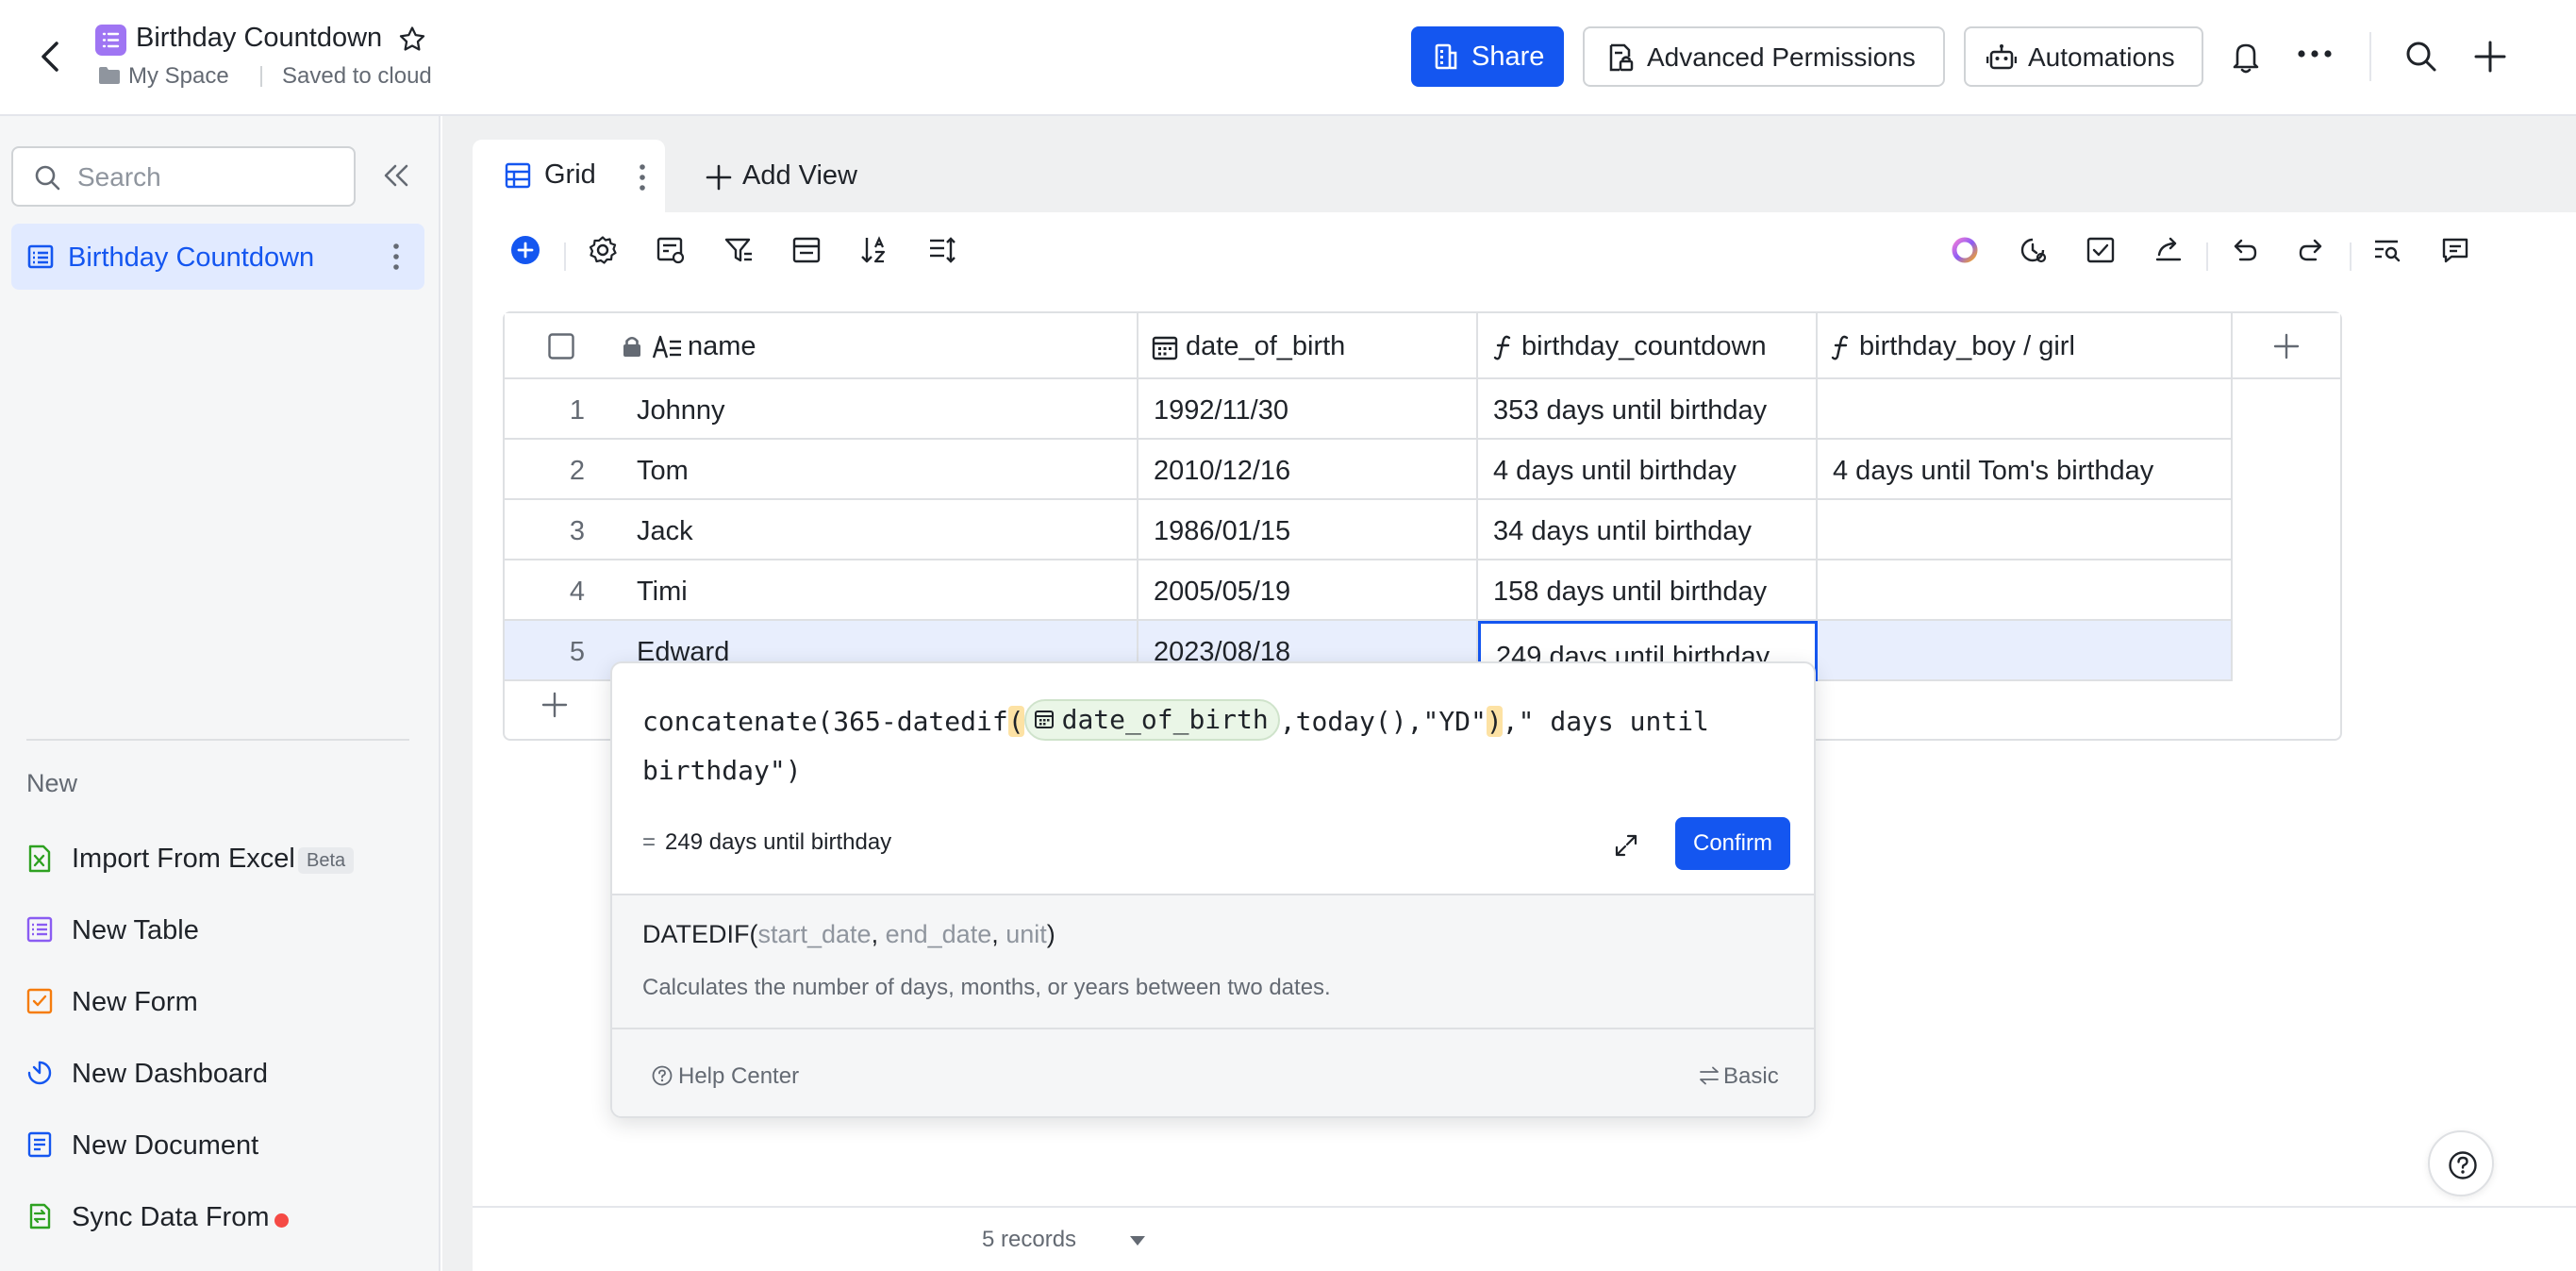  Describe the element at coordinates (2315, 54) in the screenshot. I see `more-icon` at that location.